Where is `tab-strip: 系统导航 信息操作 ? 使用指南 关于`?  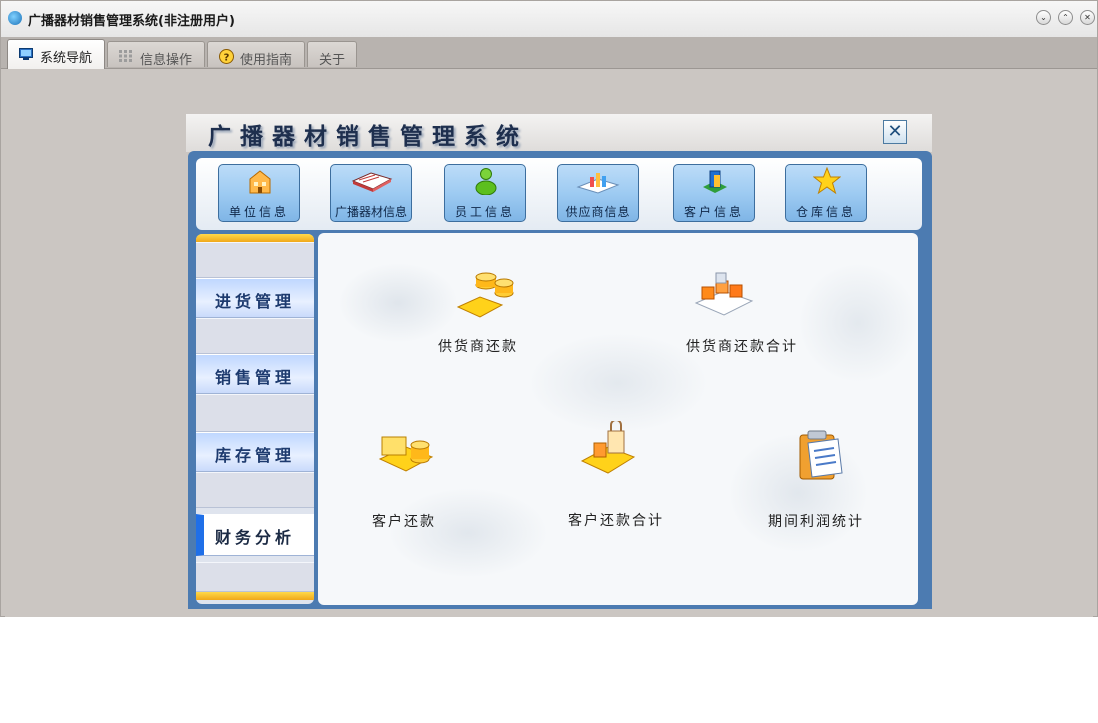 tab-strip: 系统导航 信息操作 ? 使用指南 关于 is located at coordinates (549, 53).